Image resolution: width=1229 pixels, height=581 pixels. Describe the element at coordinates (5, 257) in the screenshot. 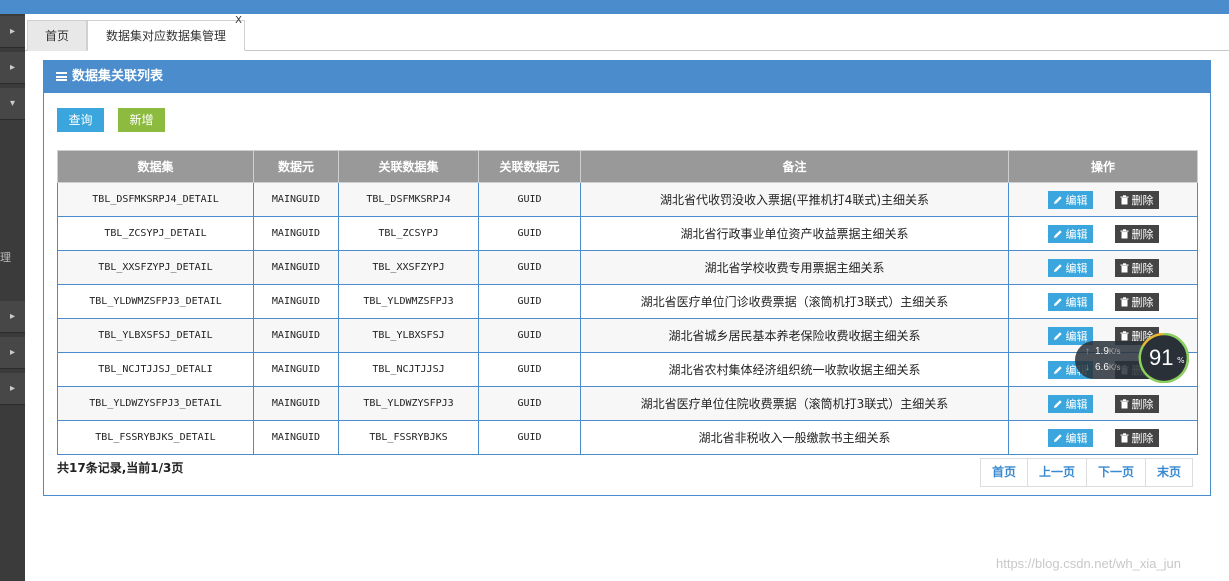

I see `sidebar-fragment-text: 理` at that location.